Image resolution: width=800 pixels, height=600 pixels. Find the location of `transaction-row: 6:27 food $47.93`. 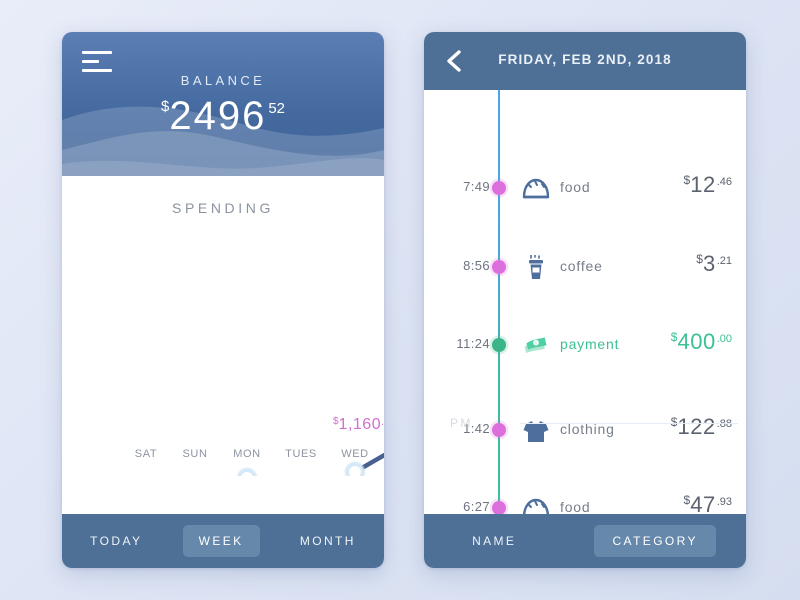

transaction-row: 6:27 food $47.93 is located at coordinates (585, 501).